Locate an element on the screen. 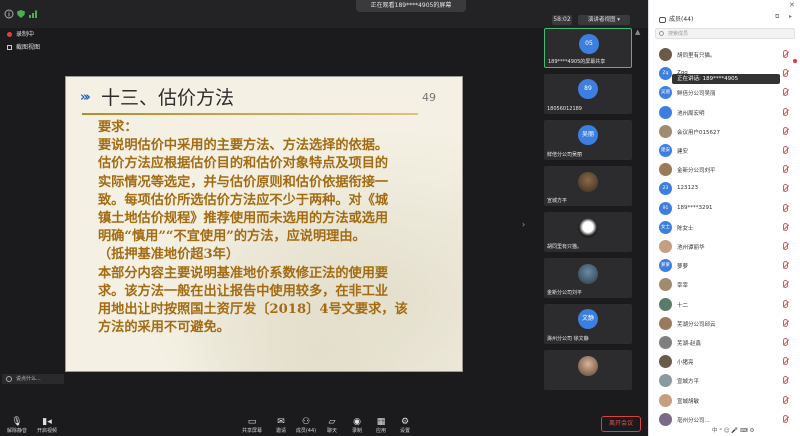  slide-line: 致。每项估价所选估价方法应不少于两种。对《城 is located at coordinates (243, 200).